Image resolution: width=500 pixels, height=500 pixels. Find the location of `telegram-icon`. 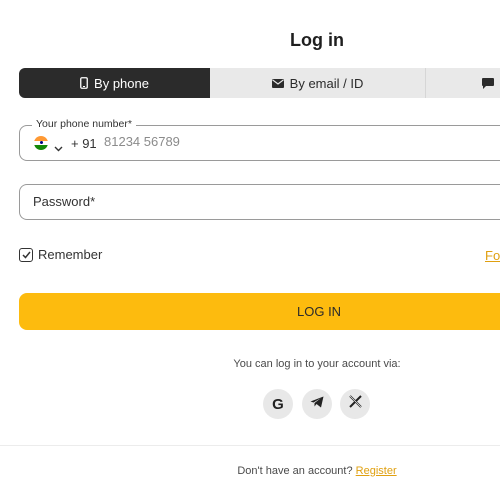

telegram-icon is located at coordinates (317, 404).